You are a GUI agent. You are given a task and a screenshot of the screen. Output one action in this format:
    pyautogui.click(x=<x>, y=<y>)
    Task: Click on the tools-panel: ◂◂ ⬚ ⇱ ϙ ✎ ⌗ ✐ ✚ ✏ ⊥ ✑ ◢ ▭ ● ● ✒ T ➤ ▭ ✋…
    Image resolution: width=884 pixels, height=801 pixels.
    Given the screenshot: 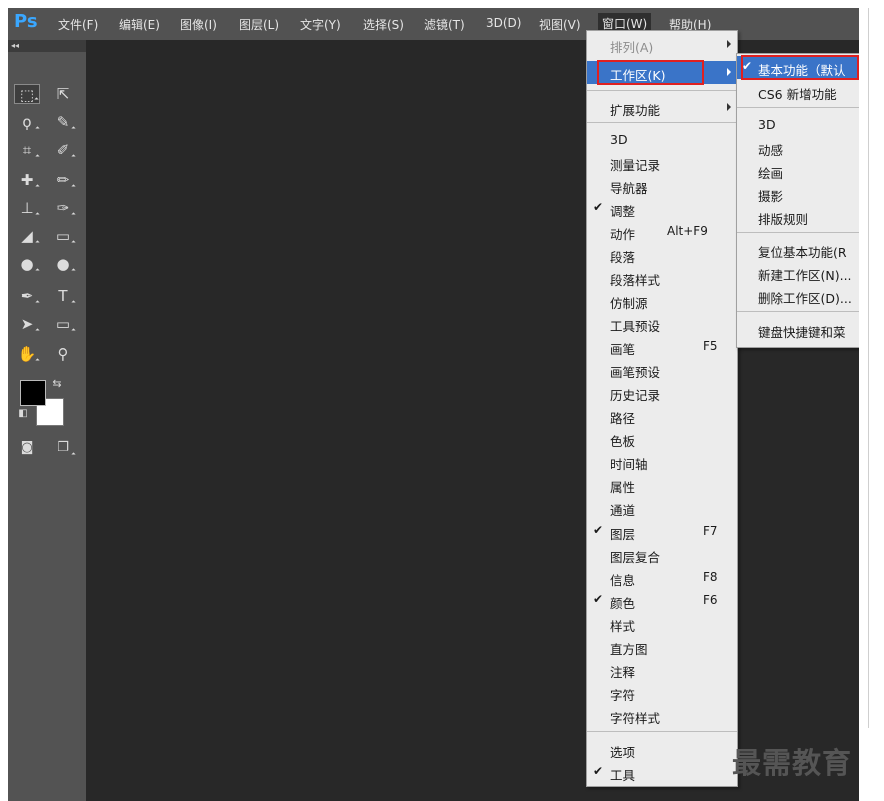 What is the action you would take?
    pyautogui.click(x=47, y=420)
    